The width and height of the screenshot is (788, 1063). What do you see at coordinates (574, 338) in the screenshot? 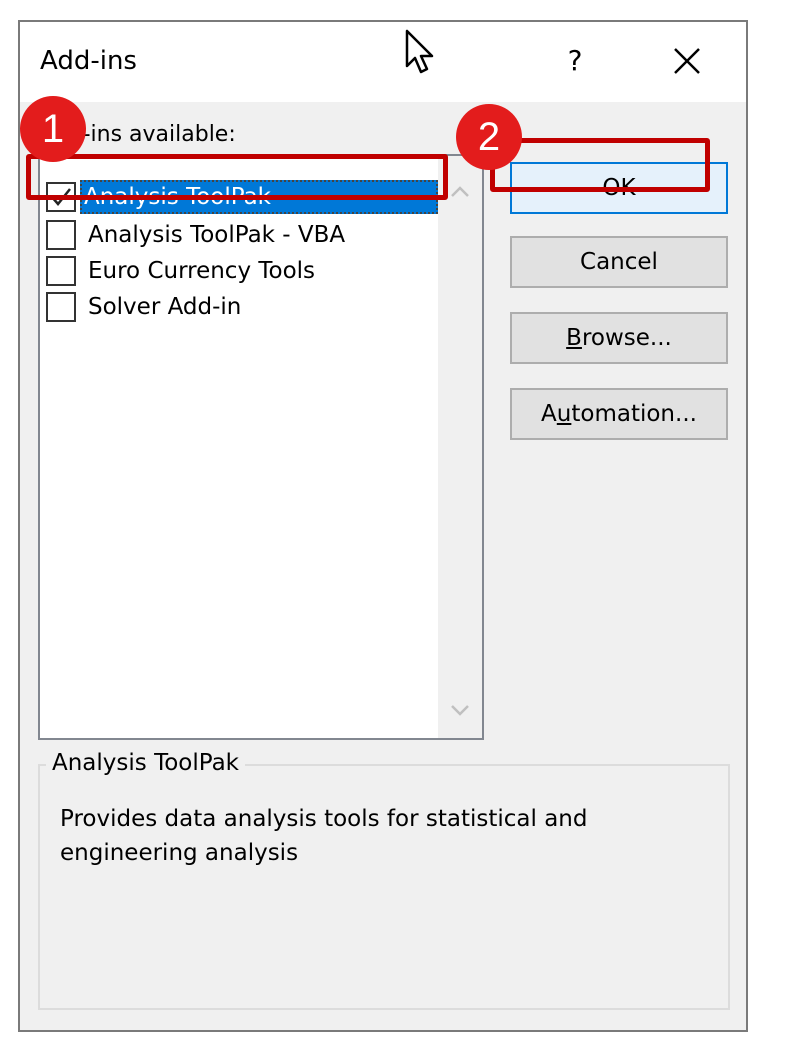
I see `browse-access-key: B` at bounding box center [574, 338].